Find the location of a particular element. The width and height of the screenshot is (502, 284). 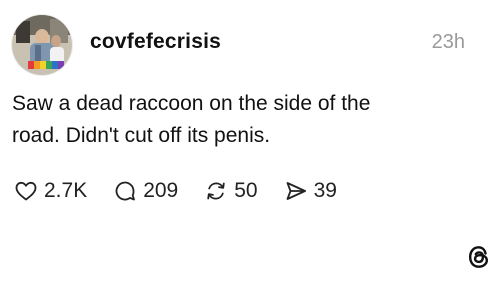

avatar is located at coordinates (42, 45).